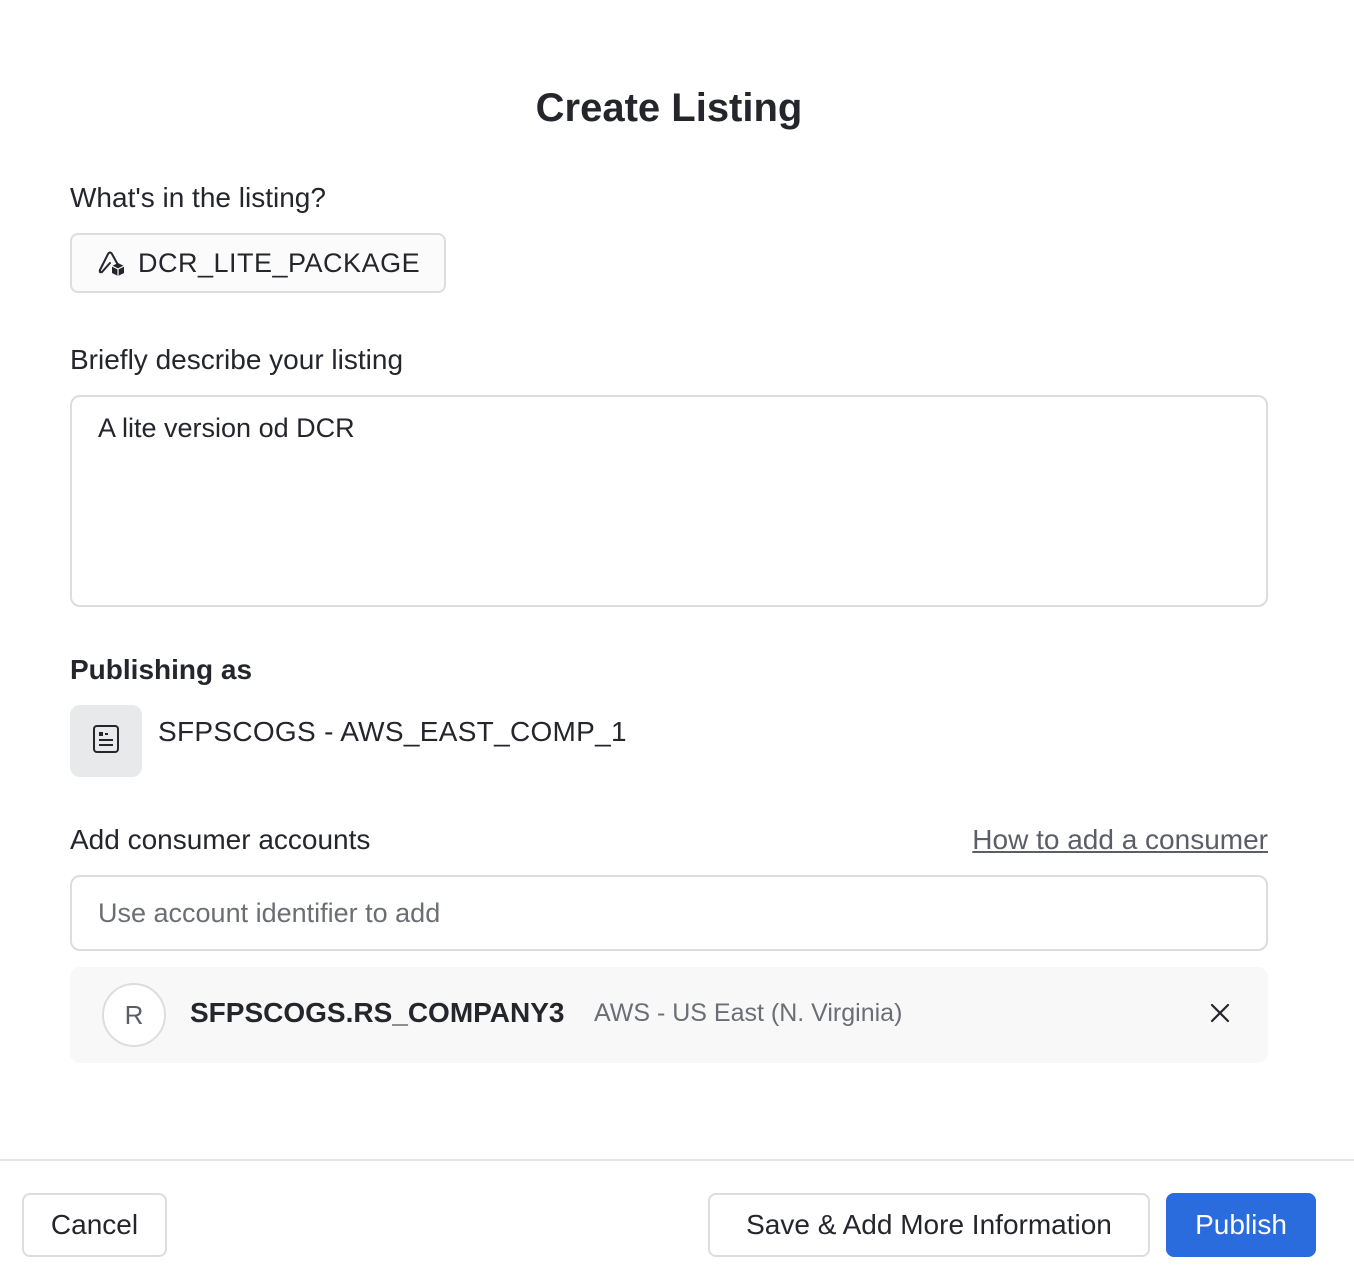 Image resolution: width=1354 pixels, height=1278 pixels. I want to click on package-name: DCR_LITE_PACKAGE, so click(279, 262).